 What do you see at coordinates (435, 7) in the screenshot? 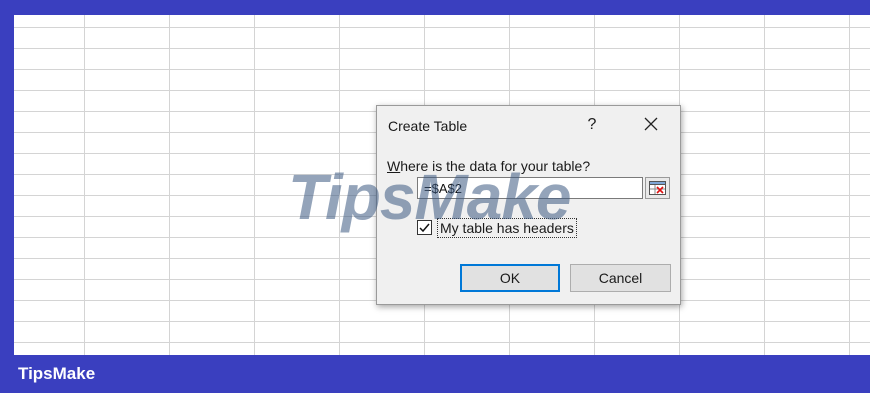
I see `frame-top-border` at bounding box center [435, 7].